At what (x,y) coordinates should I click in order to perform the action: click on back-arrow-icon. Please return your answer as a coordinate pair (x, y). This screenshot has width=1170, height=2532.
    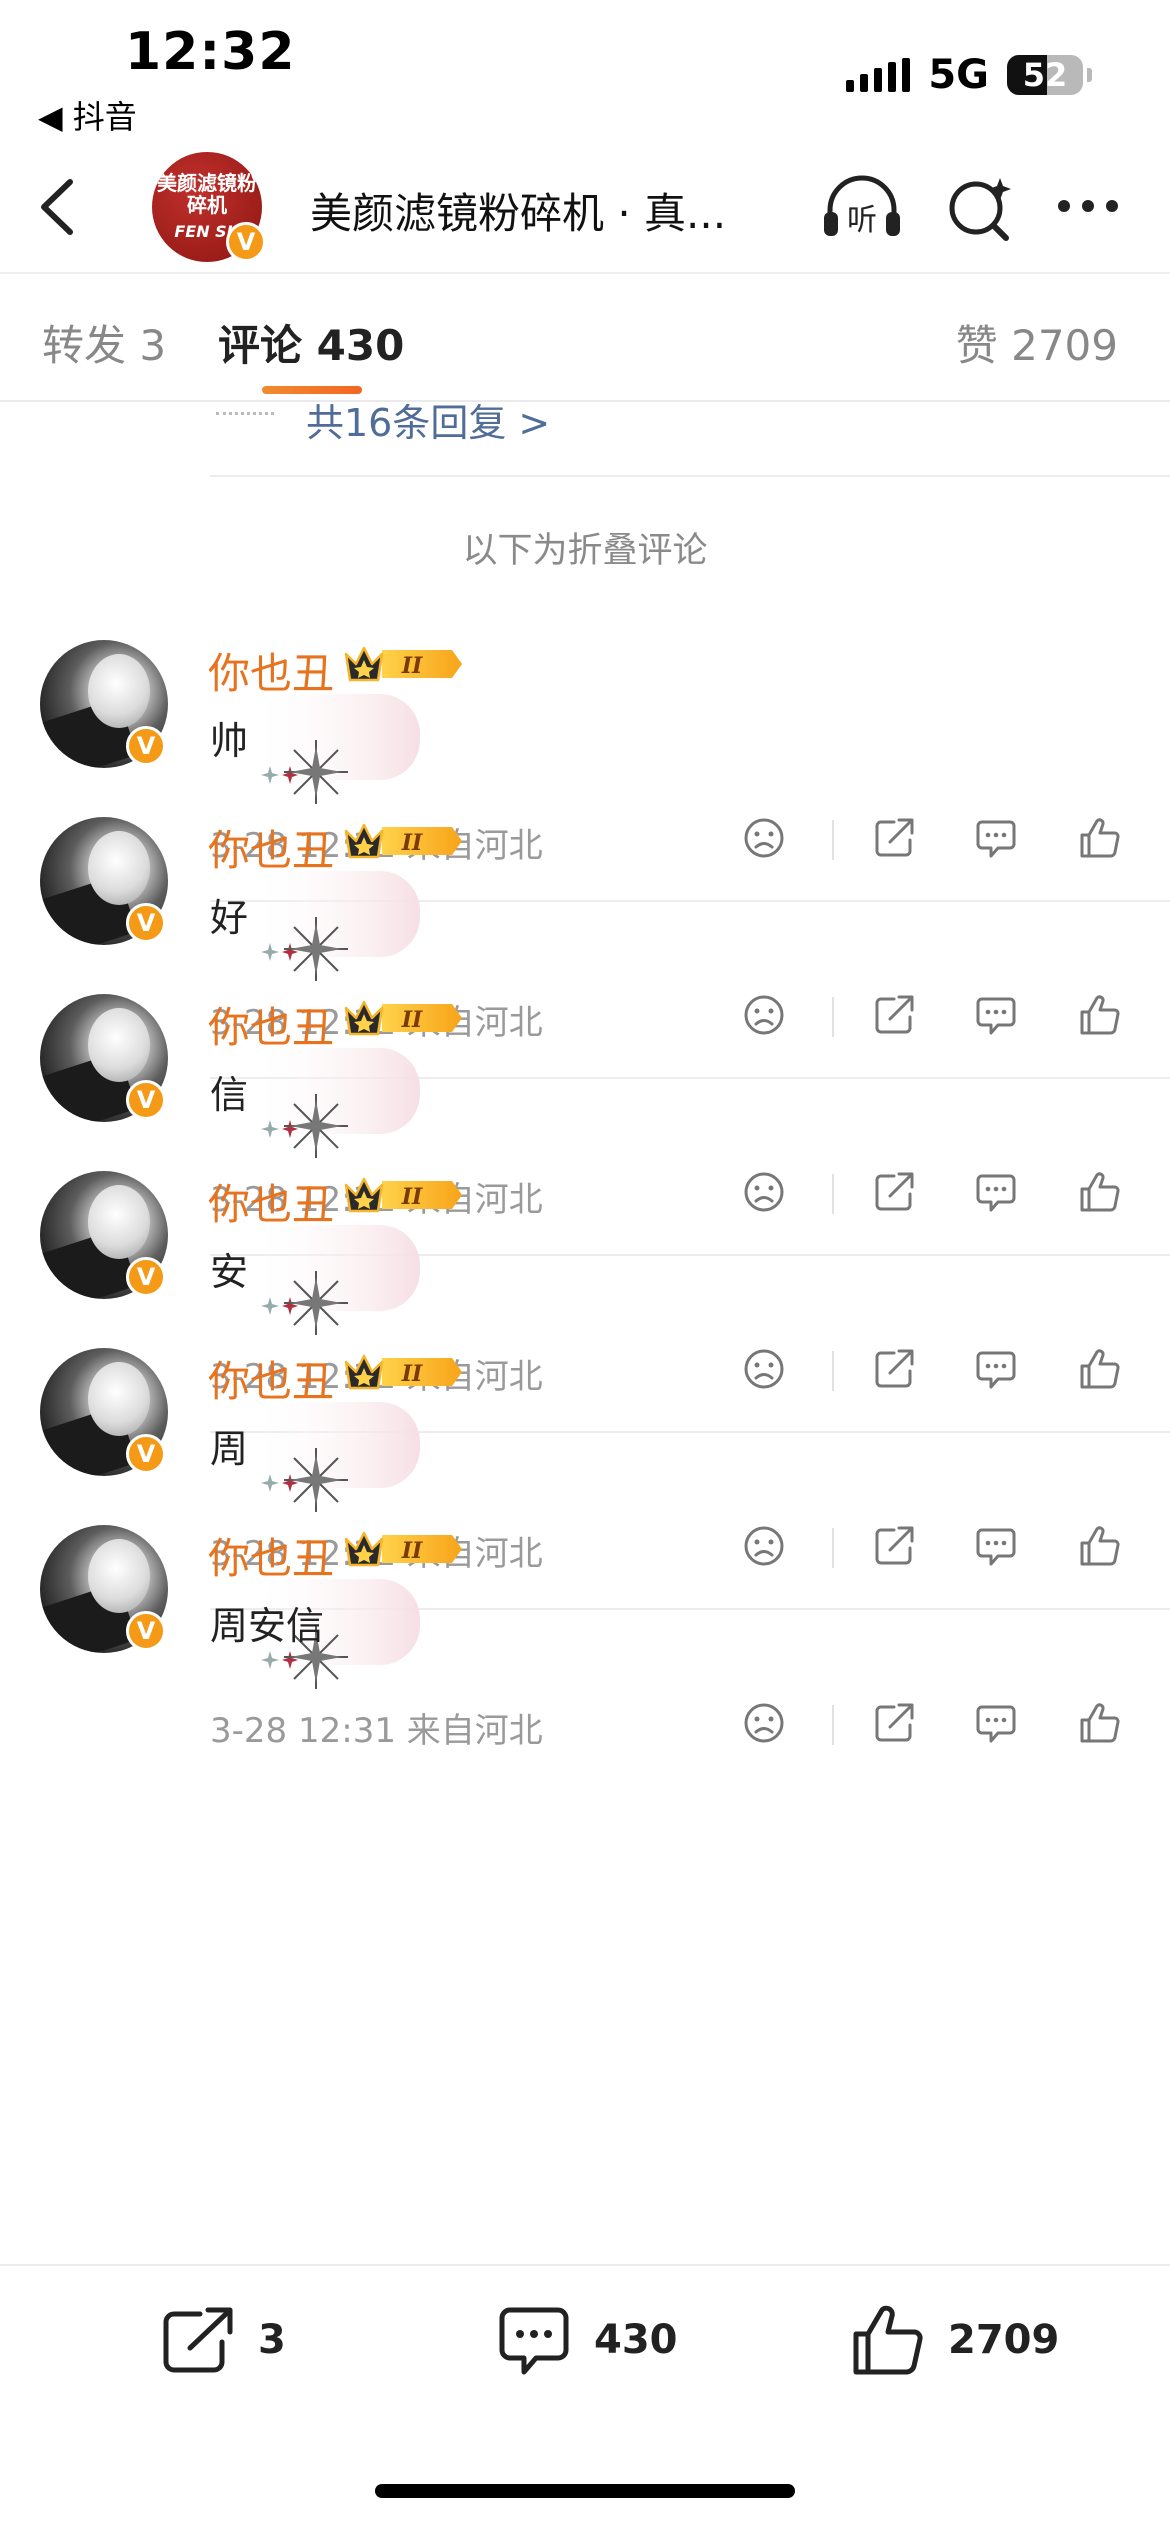
    Looking at the image, I should click on (57, 207).